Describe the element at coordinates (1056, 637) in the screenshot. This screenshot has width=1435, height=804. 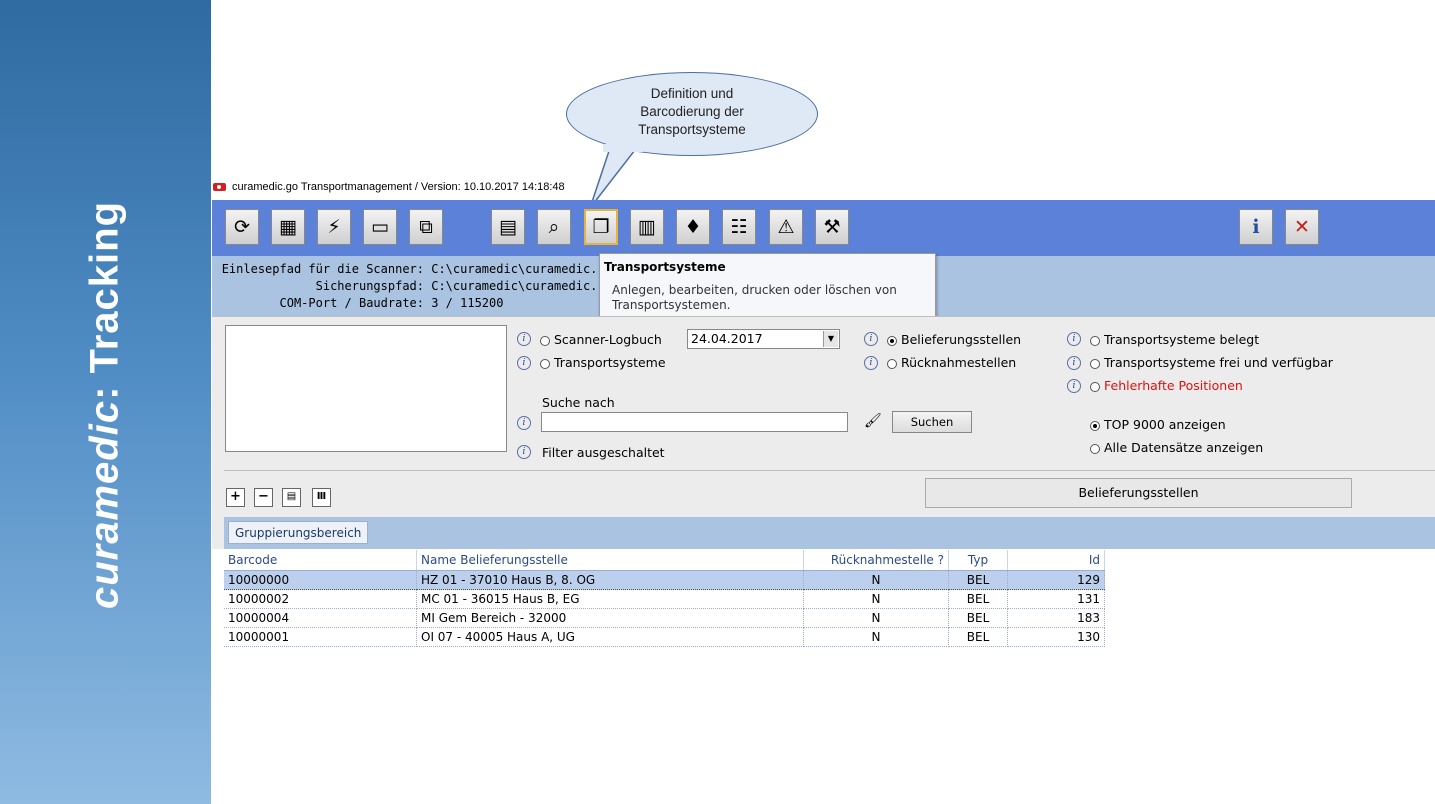
I see `cell-id: 130` at that location.